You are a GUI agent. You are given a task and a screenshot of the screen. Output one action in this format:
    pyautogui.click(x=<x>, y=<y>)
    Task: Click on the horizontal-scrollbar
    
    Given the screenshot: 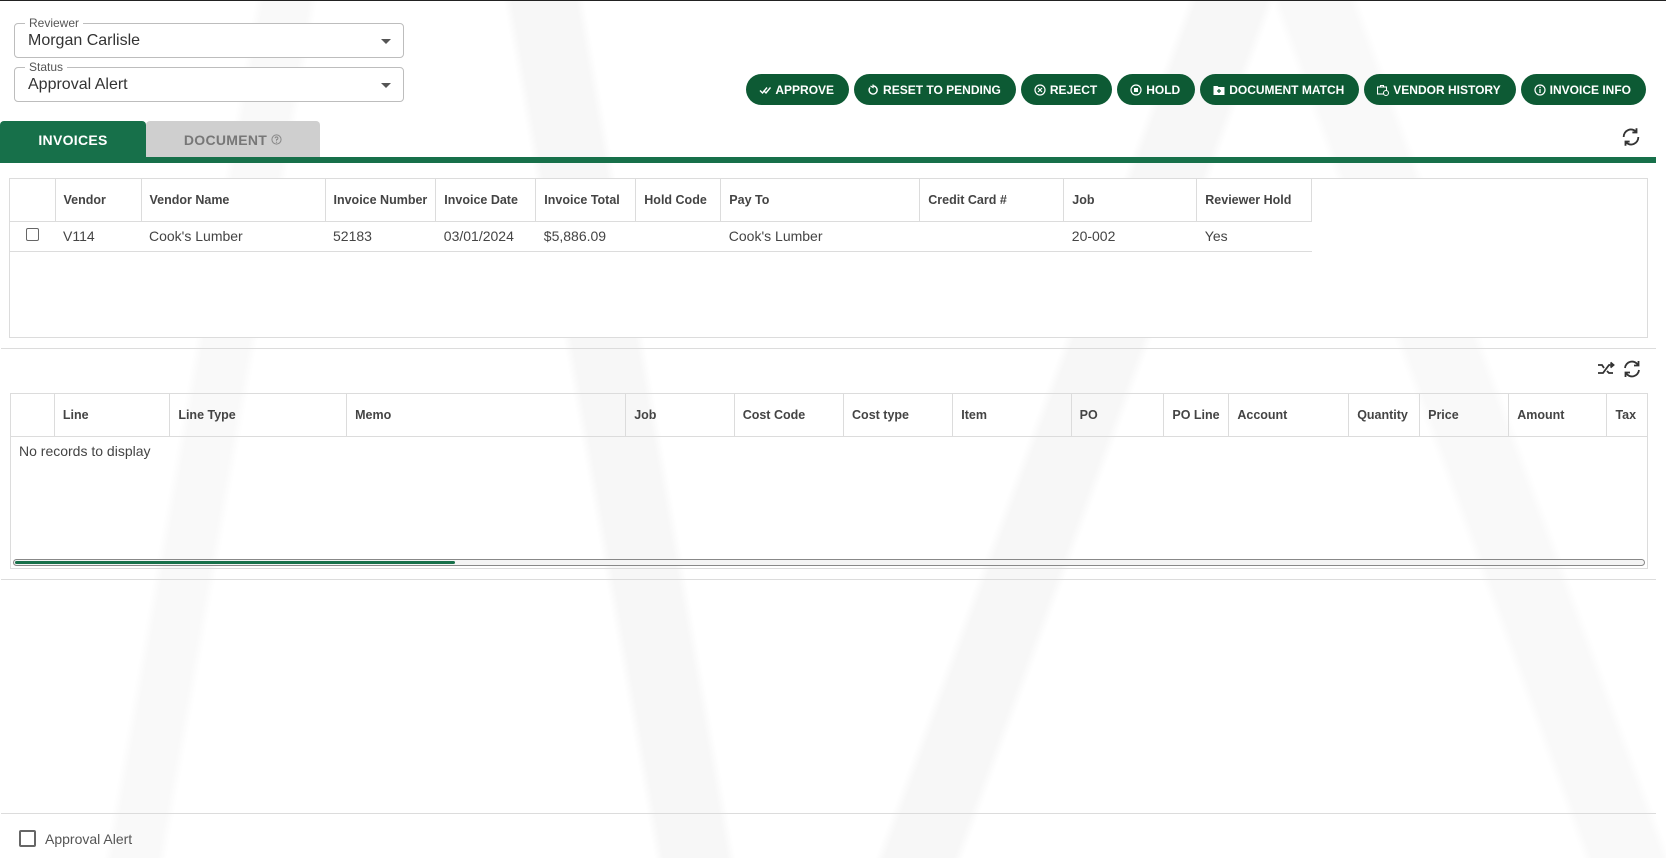 What is the action you would take?
    pyautogui.click(x=829, y=562)
    